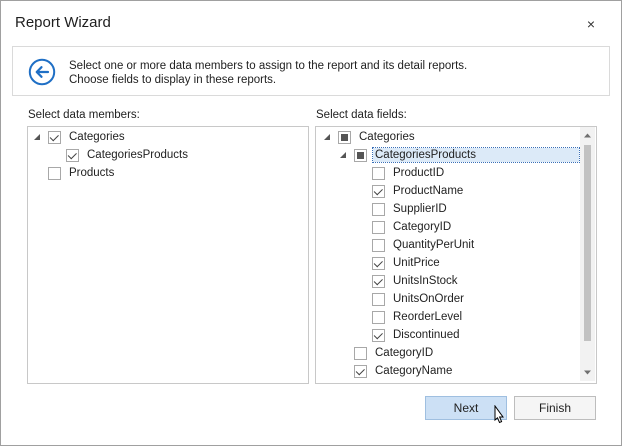 The image size is (622, 446). Describe the element at coordinates (416, 263) in the screenshot. I see `node-label: UnitPrice` at that location.